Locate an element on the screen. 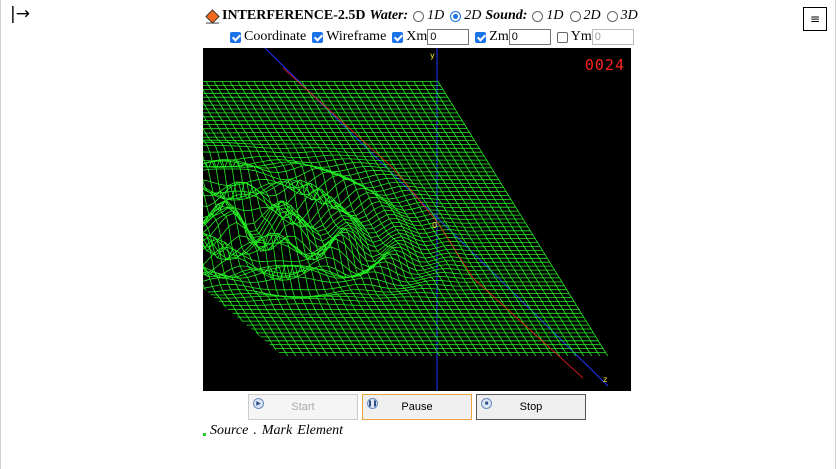  stop-label: Stop is located at coordinates (531, 407).